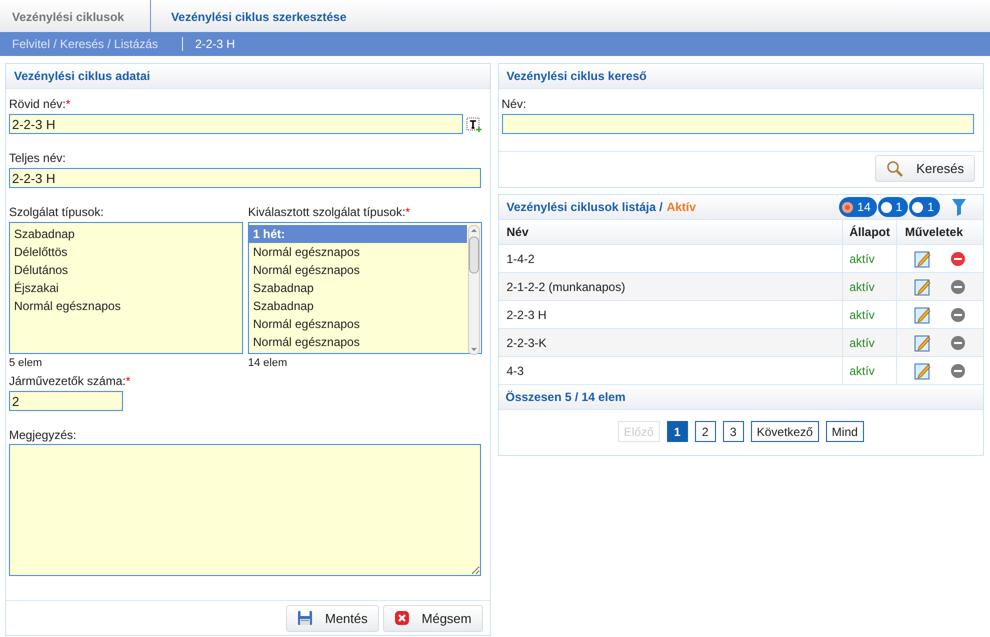 Image resolution: width=990 pixels, height=637 pixels. I want to click on field-label: Szolgálat típusok:, so click(56, 212).